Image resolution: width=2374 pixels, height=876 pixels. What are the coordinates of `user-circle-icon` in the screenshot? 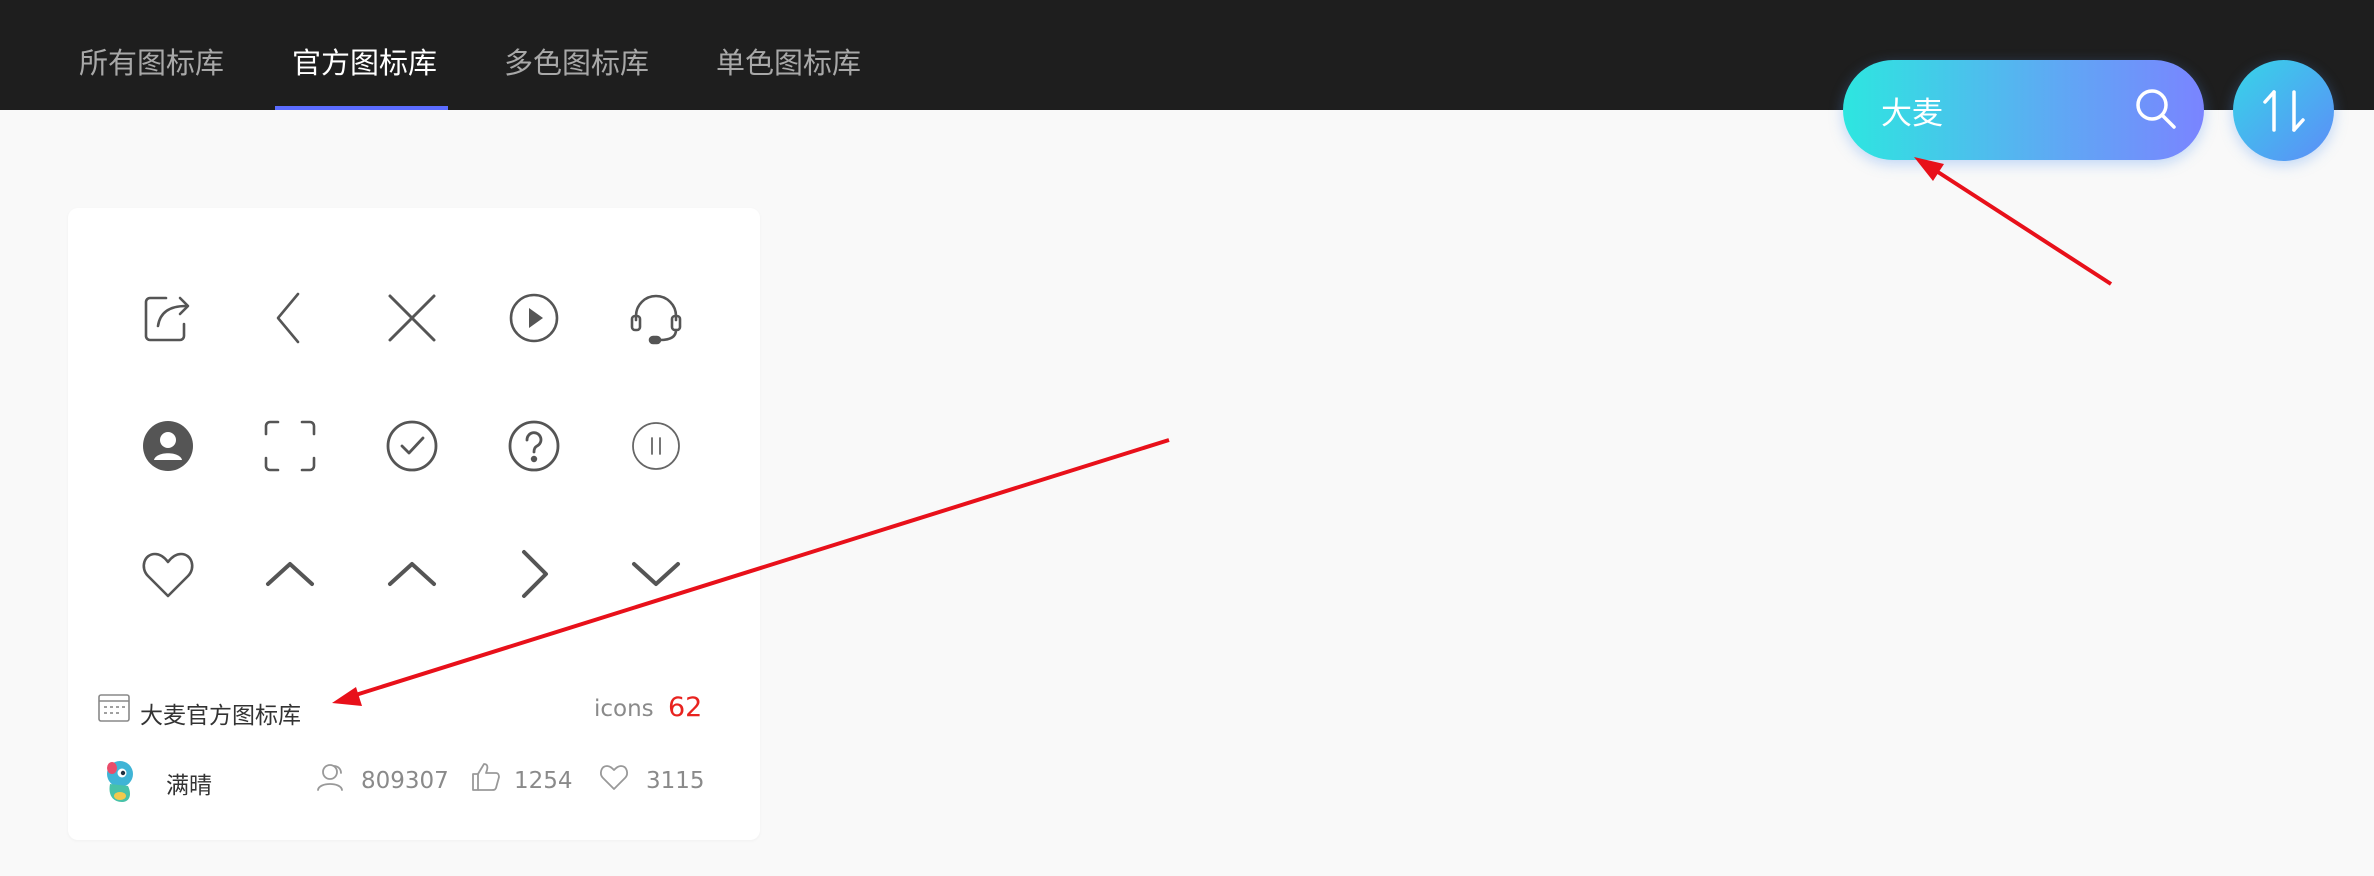 It's located at (168, 446).